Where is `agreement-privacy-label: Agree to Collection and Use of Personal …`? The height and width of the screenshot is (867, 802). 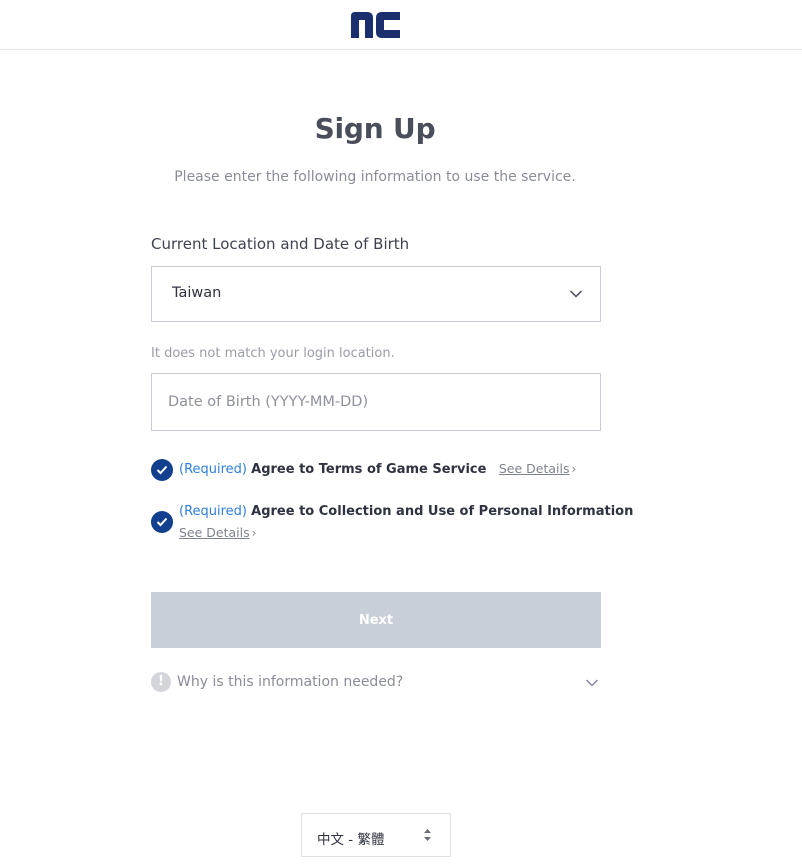
agreement-privacy-label: Agree to Collection and Use of Personal … is located at coordinates (442, 511).